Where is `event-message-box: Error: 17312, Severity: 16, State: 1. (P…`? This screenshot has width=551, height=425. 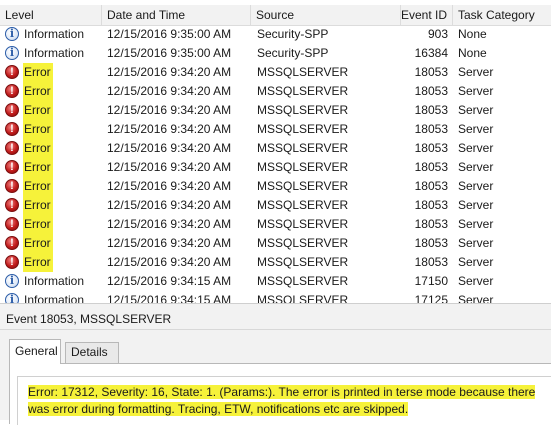
event-message-box: Error: 17312, Severity: 16, State: 1. (P… is located at coordinates (284, 400).